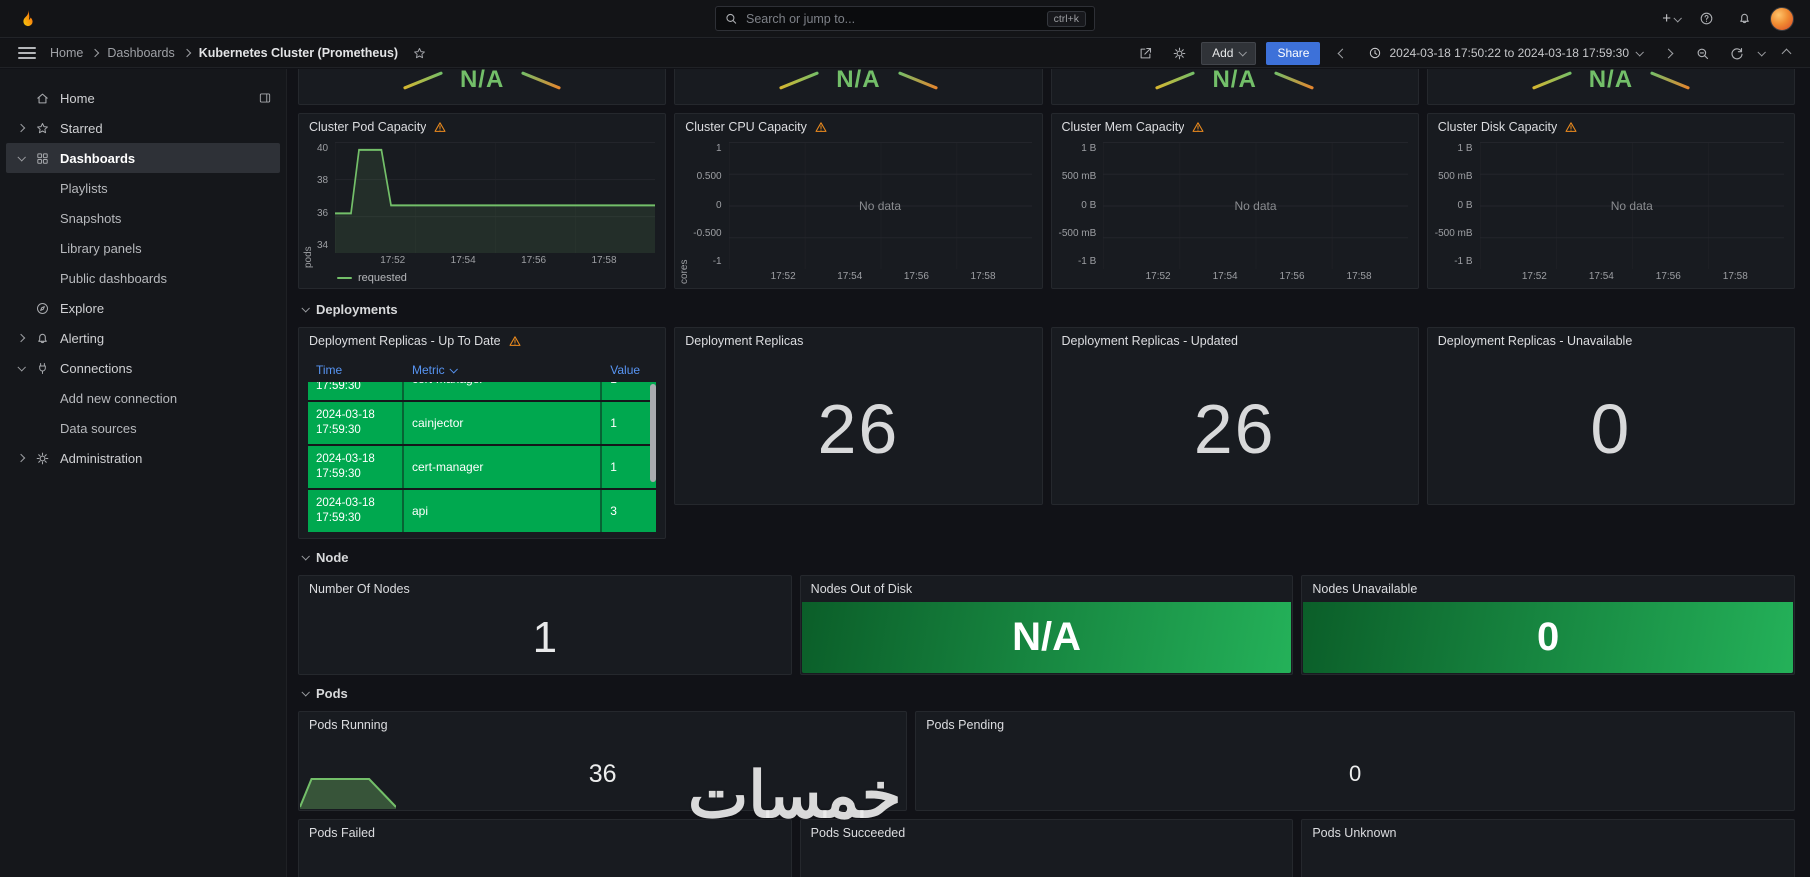 This screenshot has width=1810, height=877. I want to click on refresh-interval-dropdown, so click(1761, 52).